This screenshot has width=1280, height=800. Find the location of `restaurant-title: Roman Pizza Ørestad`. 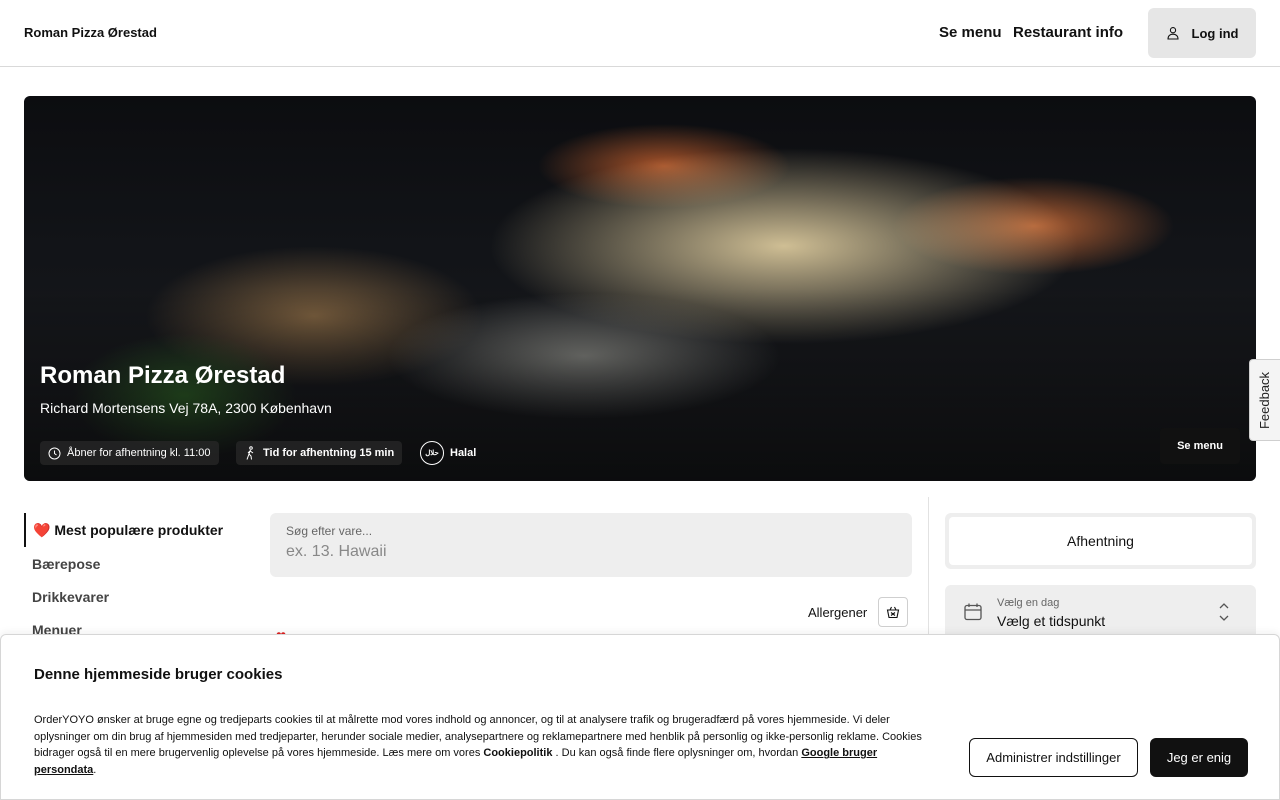

restaurant-title: Roman Pizza Ørestad is located at coordinates (163, 375).